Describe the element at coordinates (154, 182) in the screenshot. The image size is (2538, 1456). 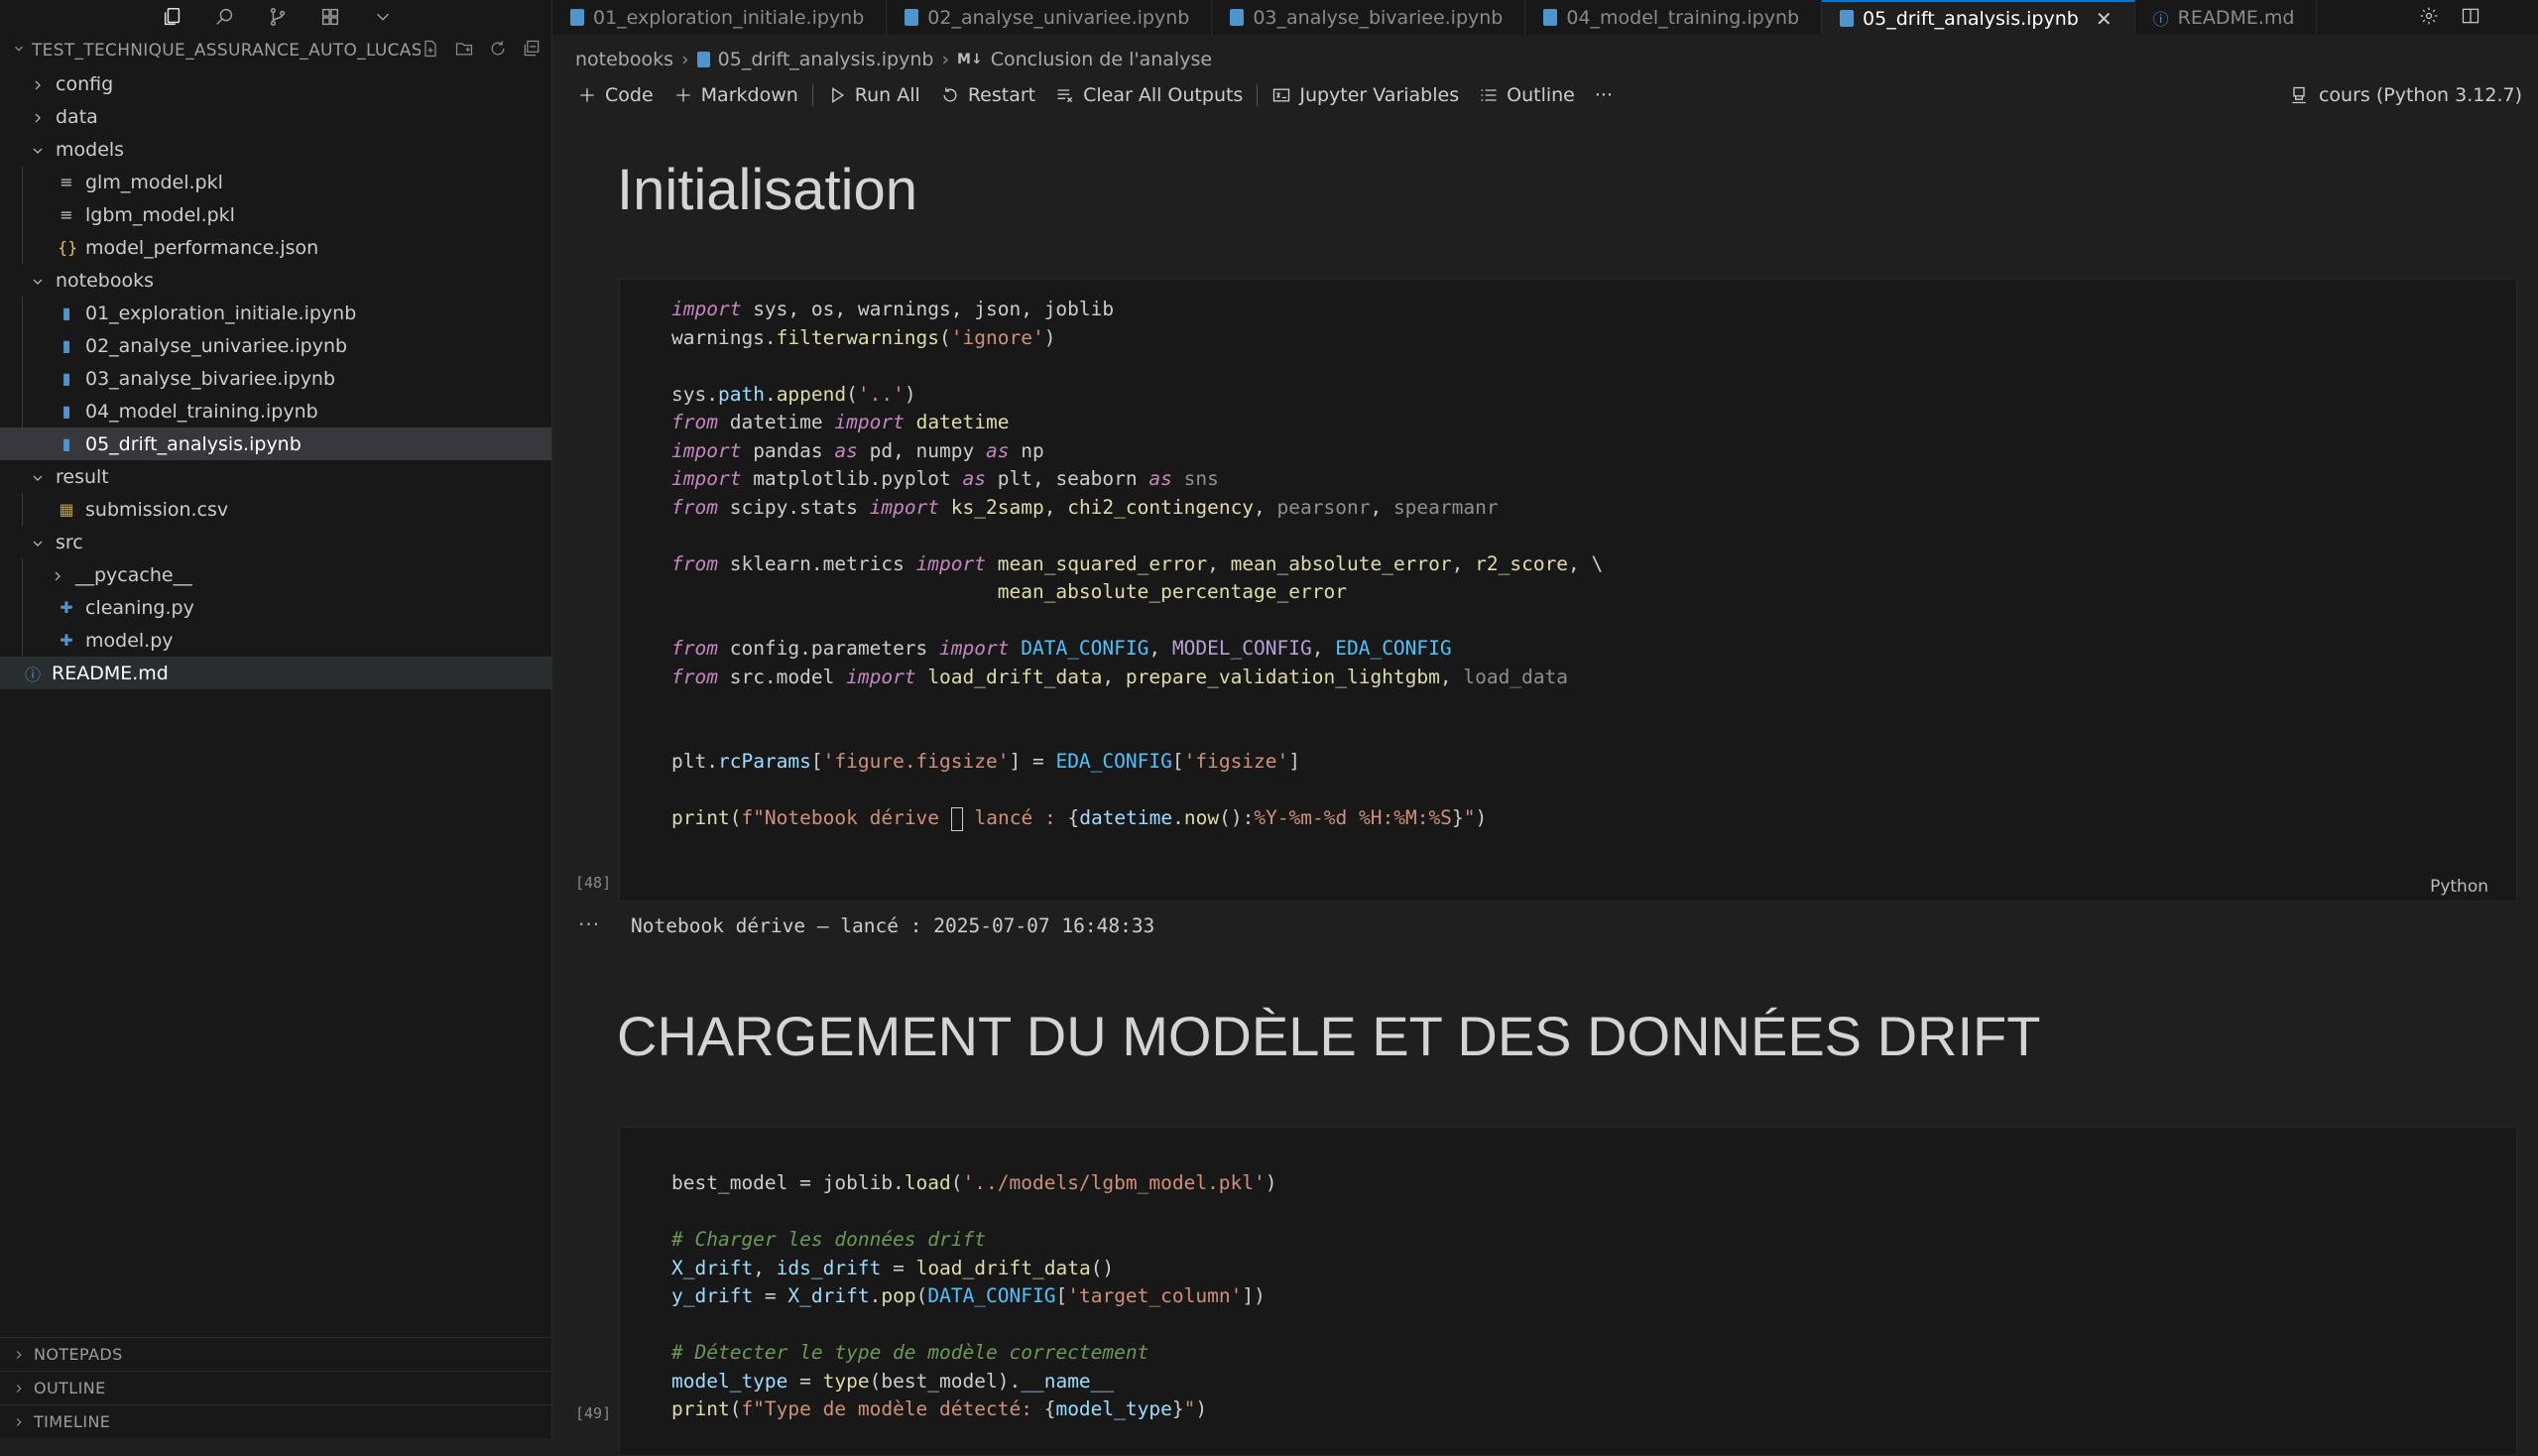
I see `tree-item-label: glm_model.pkl` at that location.